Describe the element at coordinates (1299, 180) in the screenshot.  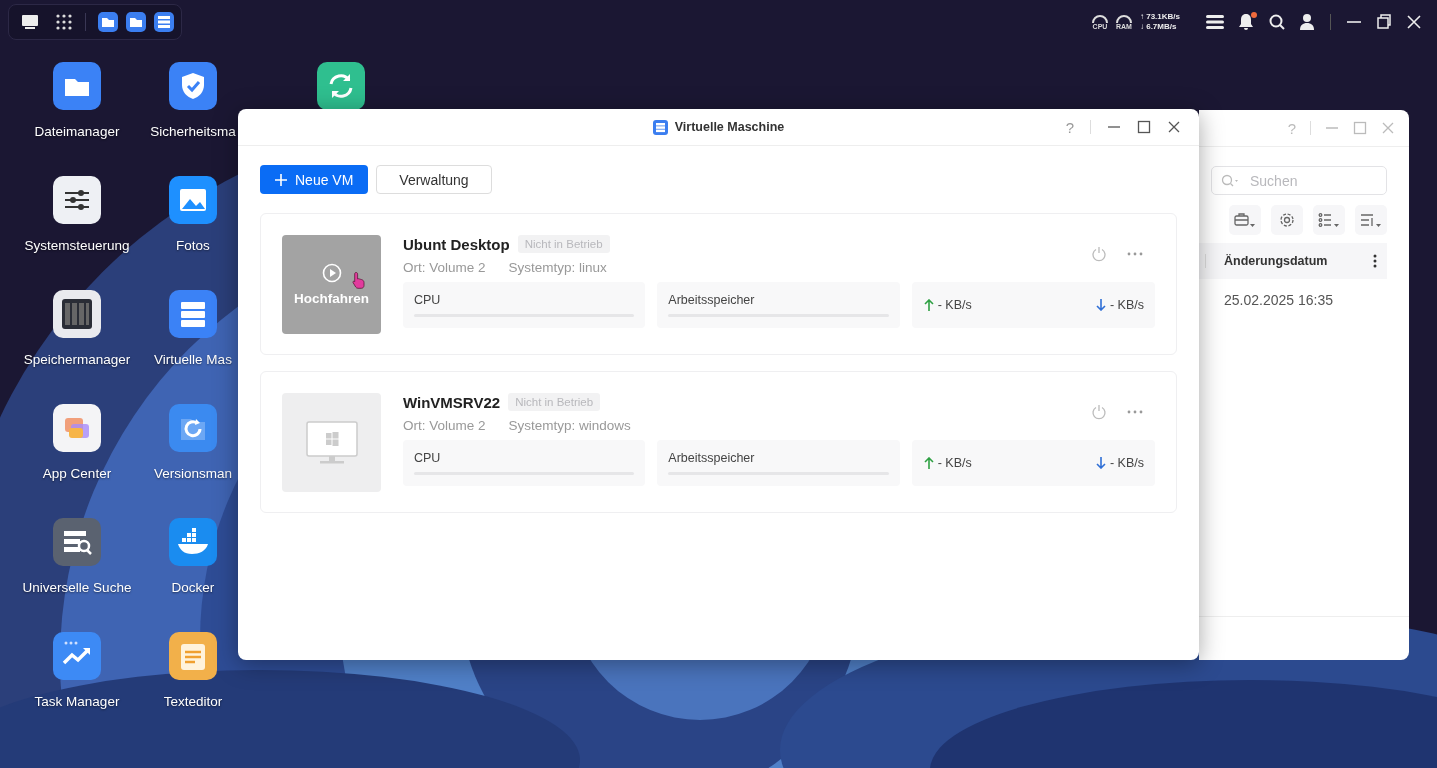
I see `search-field: Suchen` at that location.